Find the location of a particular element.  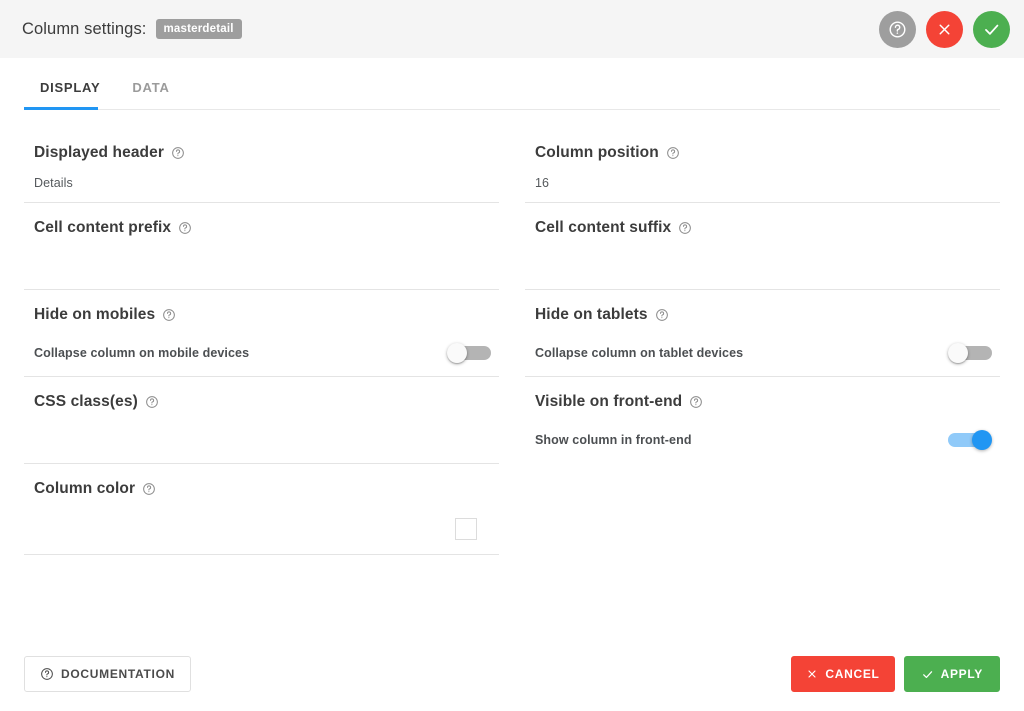

documentation-button-label: DOCUMENTATION is located at coordinates (118, 674).